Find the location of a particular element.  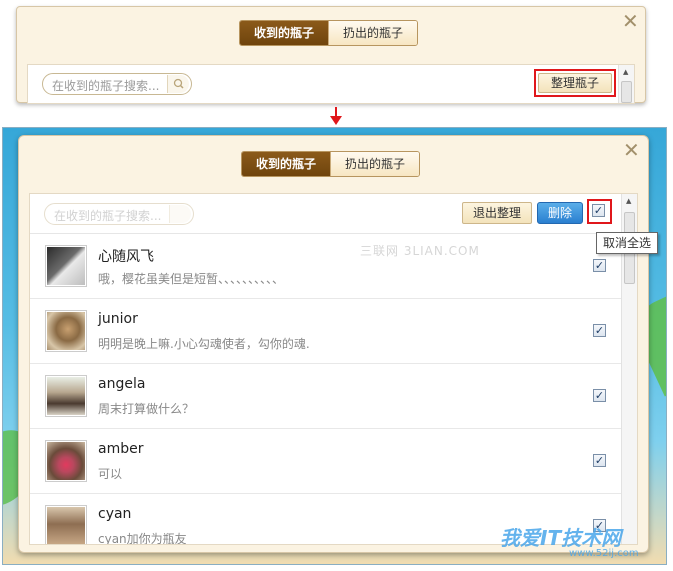

sender-name: angela is located at coordinates (121, 384).